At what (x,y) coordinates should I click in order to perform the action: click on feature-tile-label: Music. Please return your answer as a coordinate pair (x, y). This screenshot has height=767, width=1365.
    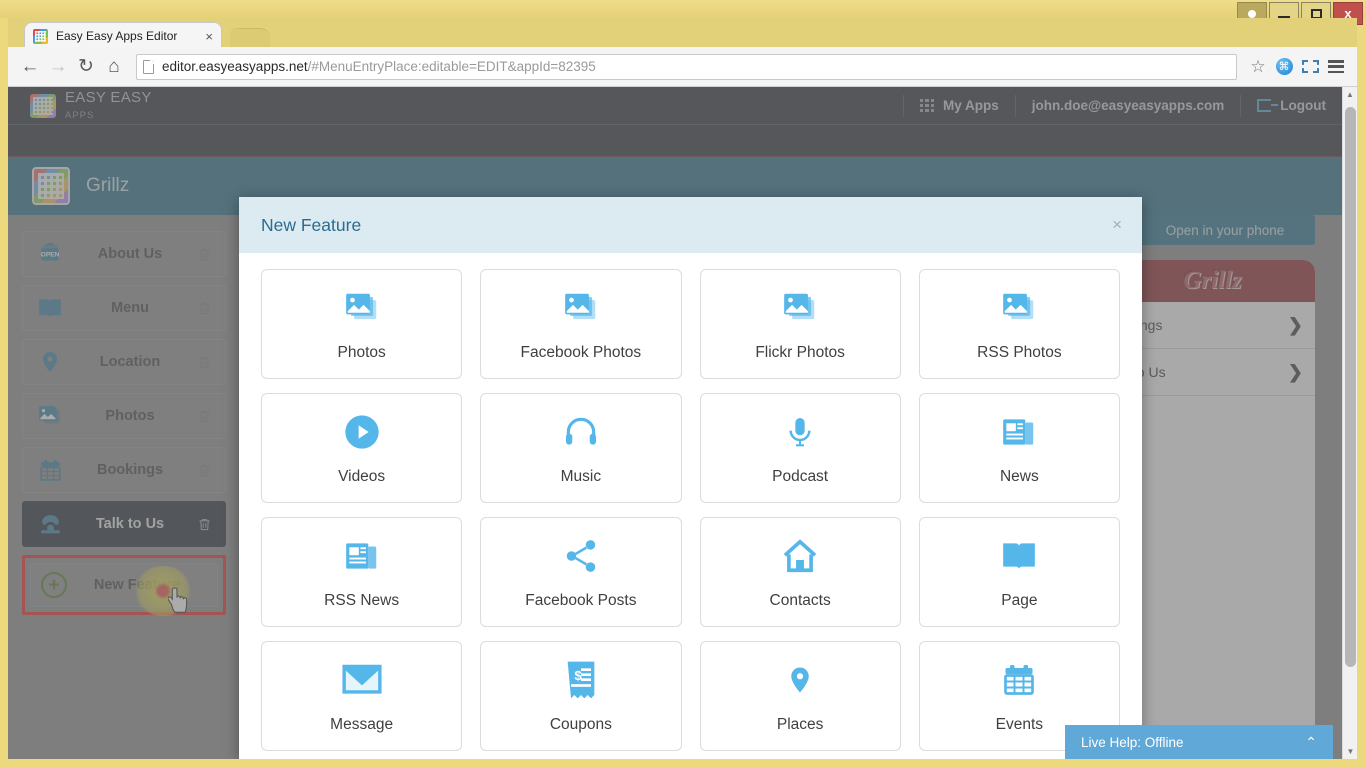
    Looking at the image, I should click on (581, 476).